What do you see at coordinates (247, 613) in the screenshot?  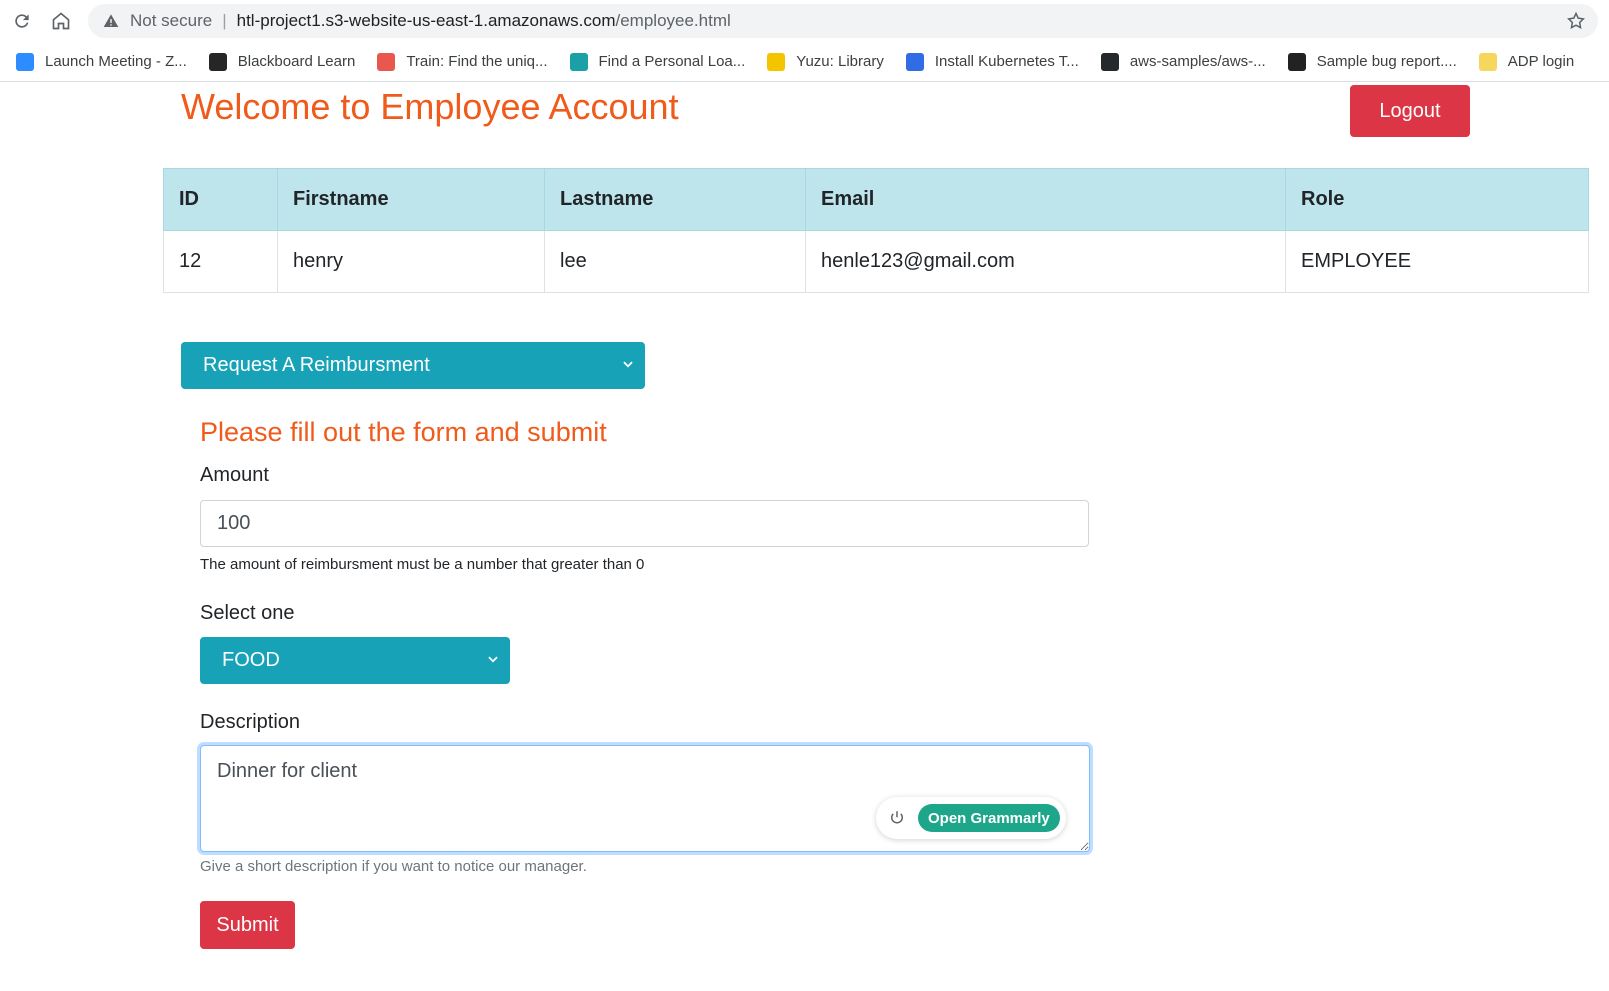 I see `type-label: Select one` at bounding box center [247, 613].